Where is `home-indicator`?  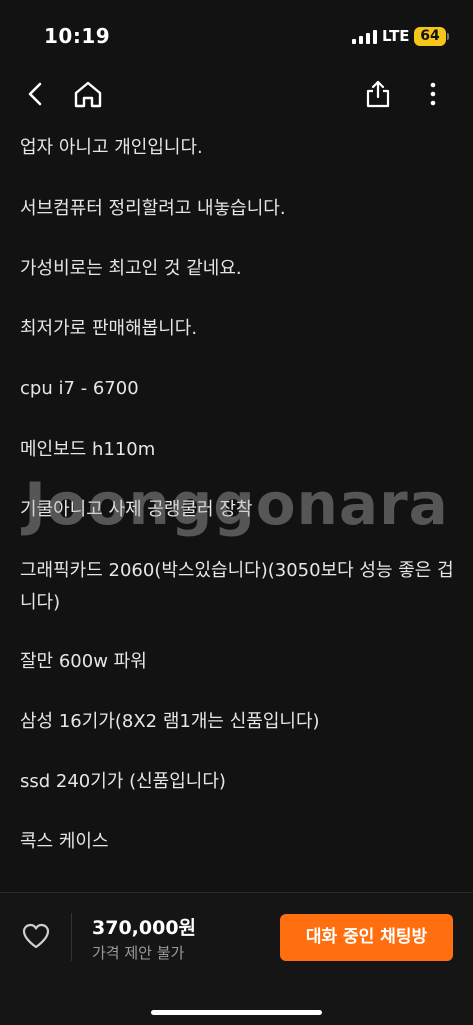 home-indicator is located at coordinates (236, 1012).